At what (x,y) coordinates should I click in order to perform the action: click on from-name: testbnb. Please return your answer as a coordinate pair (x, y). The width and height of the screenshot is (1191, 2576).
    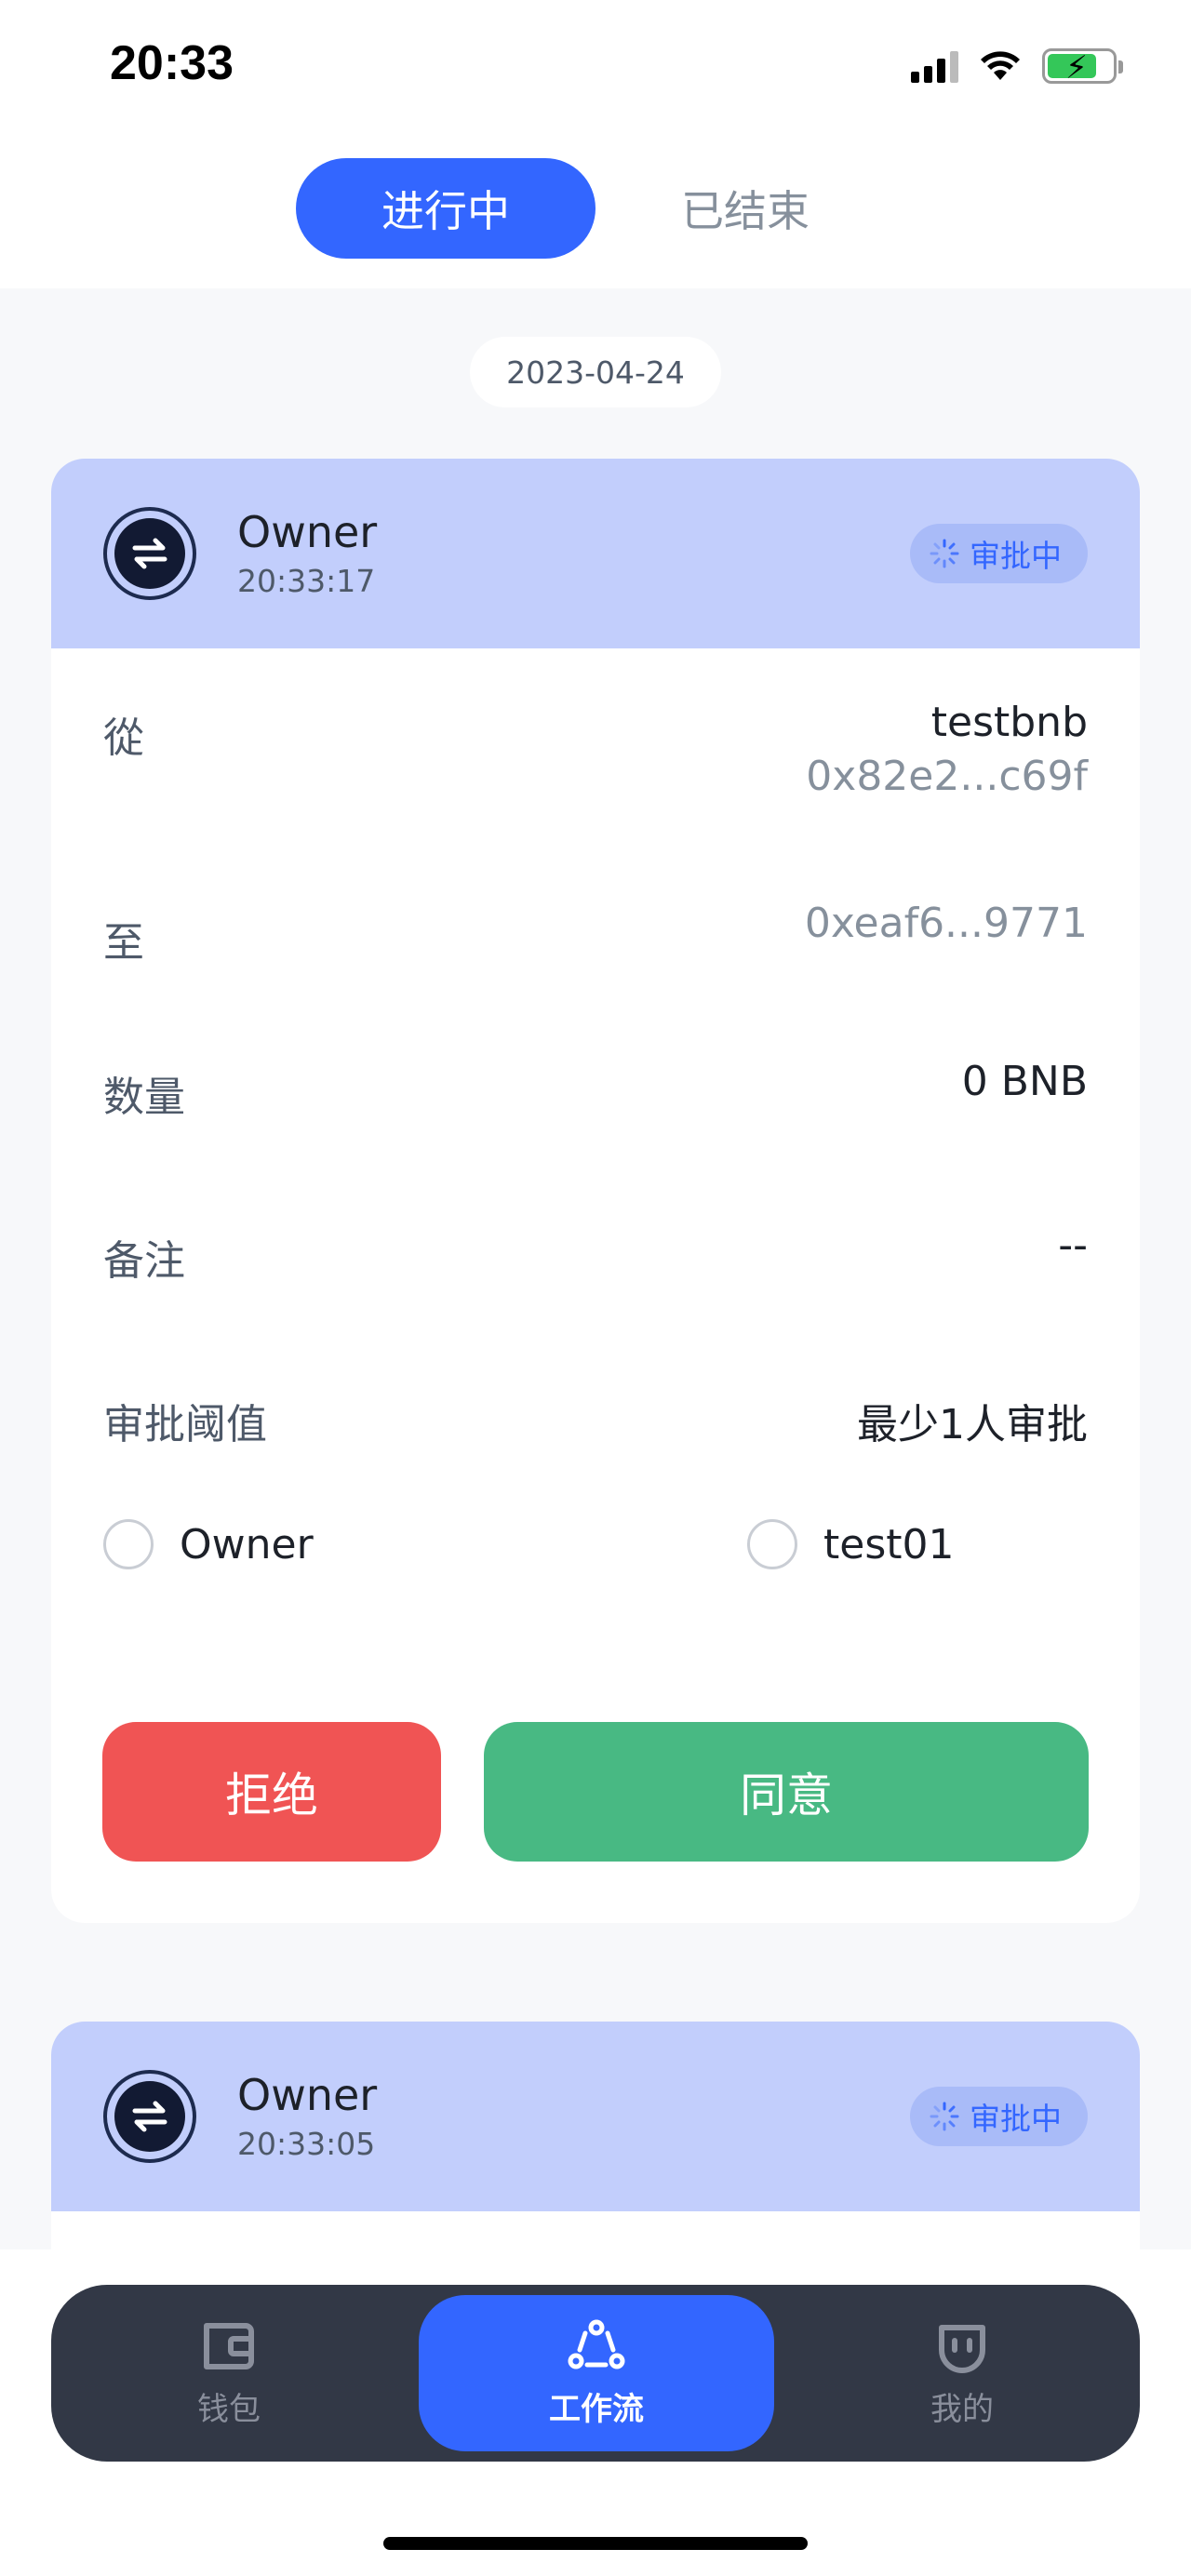
    Looking at the image, I should click on (1009, 722).